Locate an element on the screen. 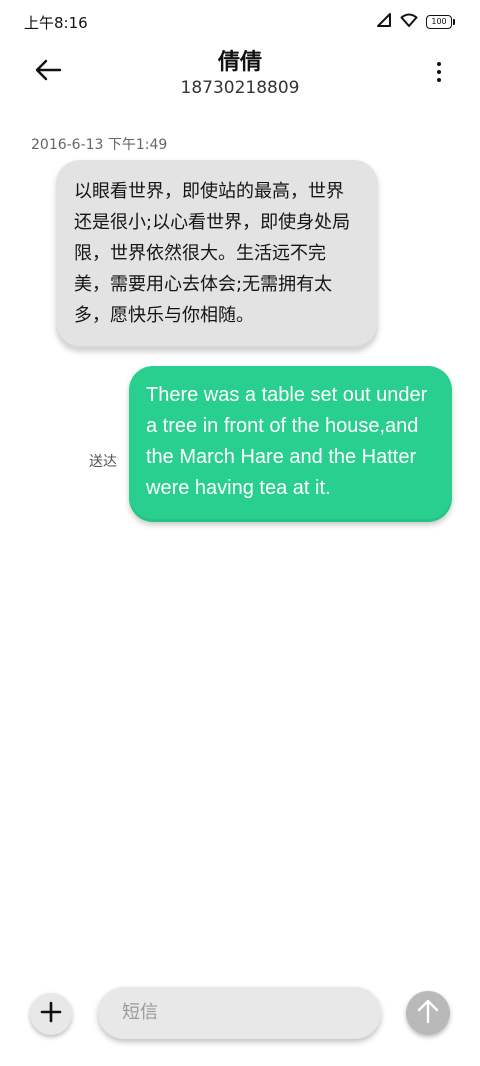 The height and width of the screenshot is (1066, 480). contact-name: 倩倩 is located at coordinates (239, 62).